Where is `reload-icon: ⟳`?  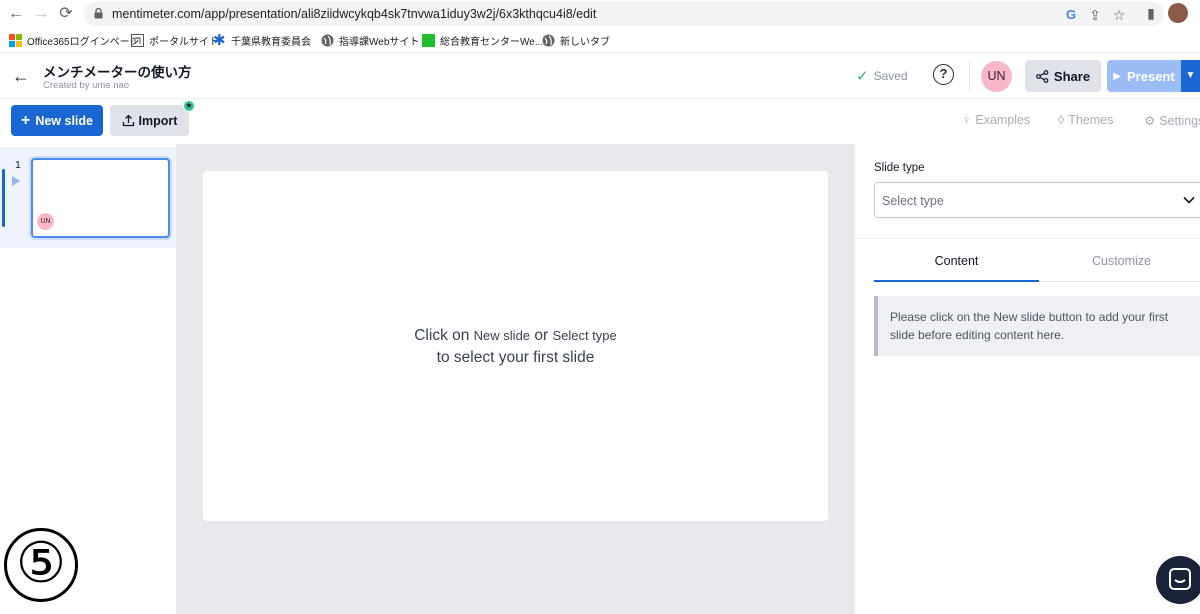 reload-icon: ⟳ is located at coordinates (66, 14).